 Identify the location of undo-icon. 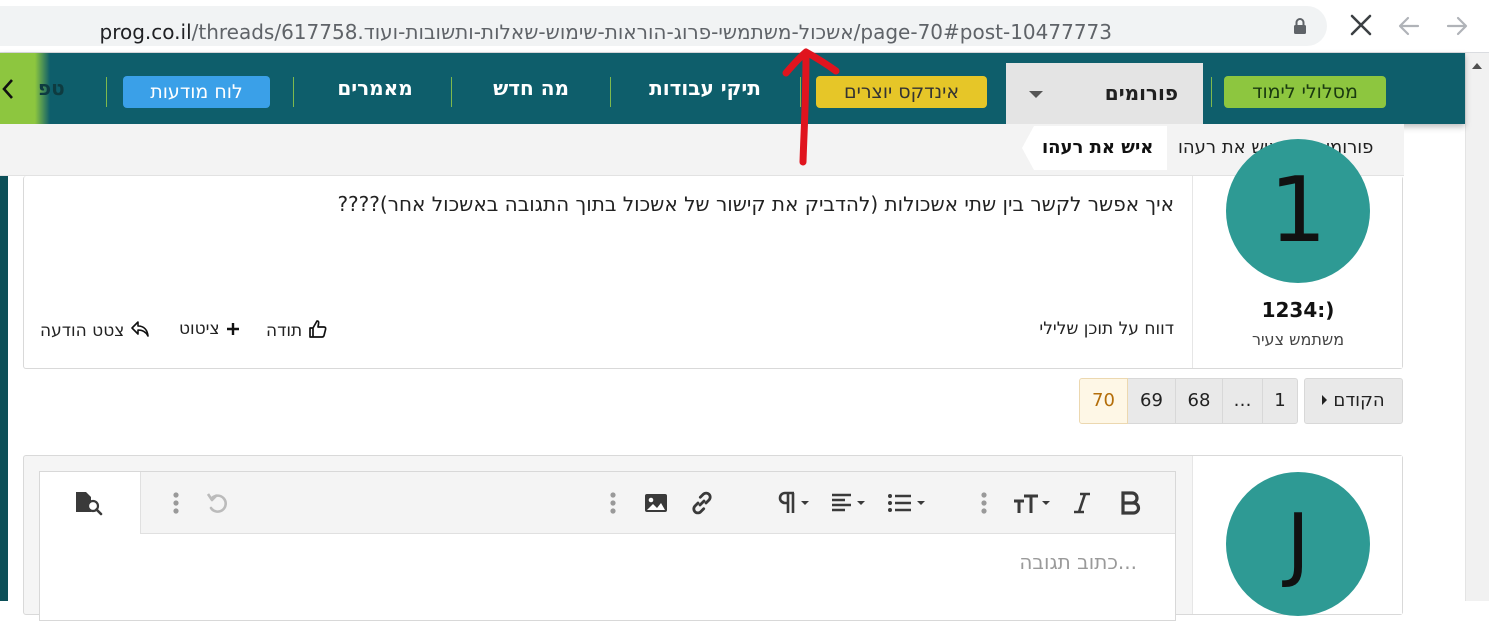
(218, 503).